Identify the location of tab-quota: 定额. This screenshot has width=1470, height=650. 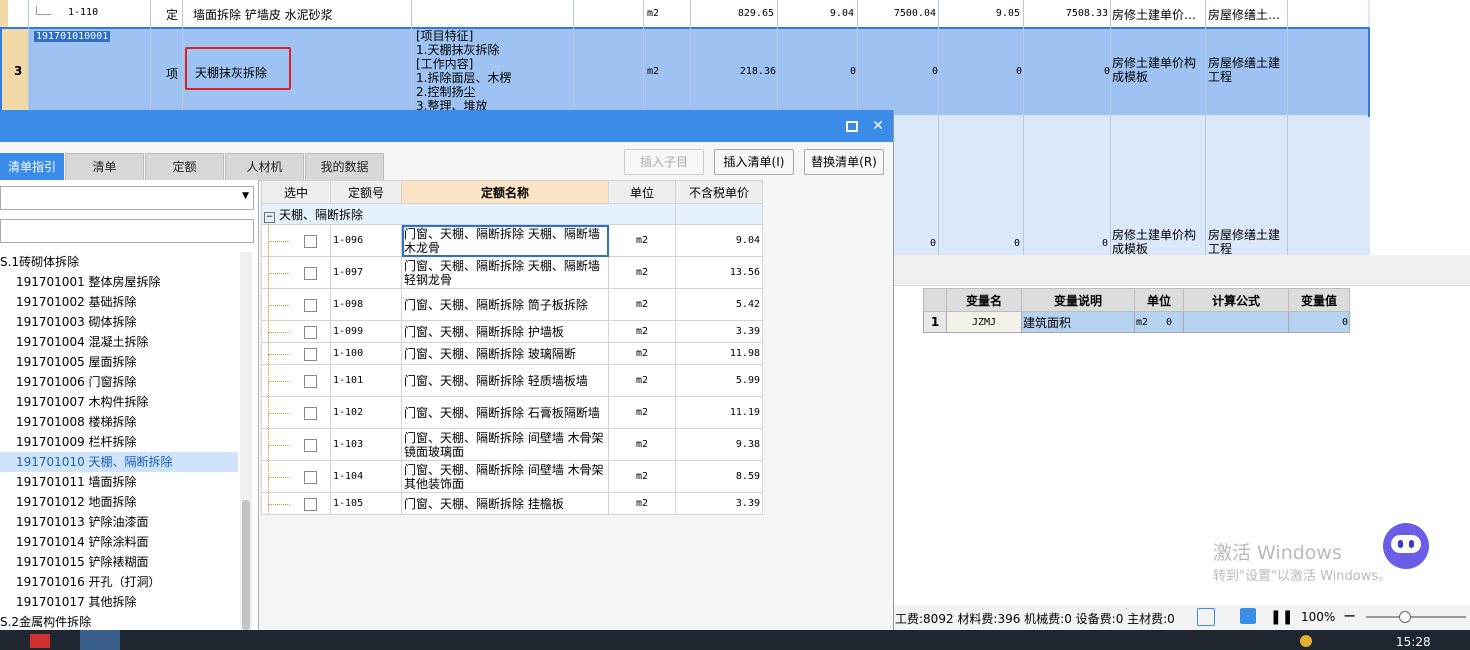
(184, 167).